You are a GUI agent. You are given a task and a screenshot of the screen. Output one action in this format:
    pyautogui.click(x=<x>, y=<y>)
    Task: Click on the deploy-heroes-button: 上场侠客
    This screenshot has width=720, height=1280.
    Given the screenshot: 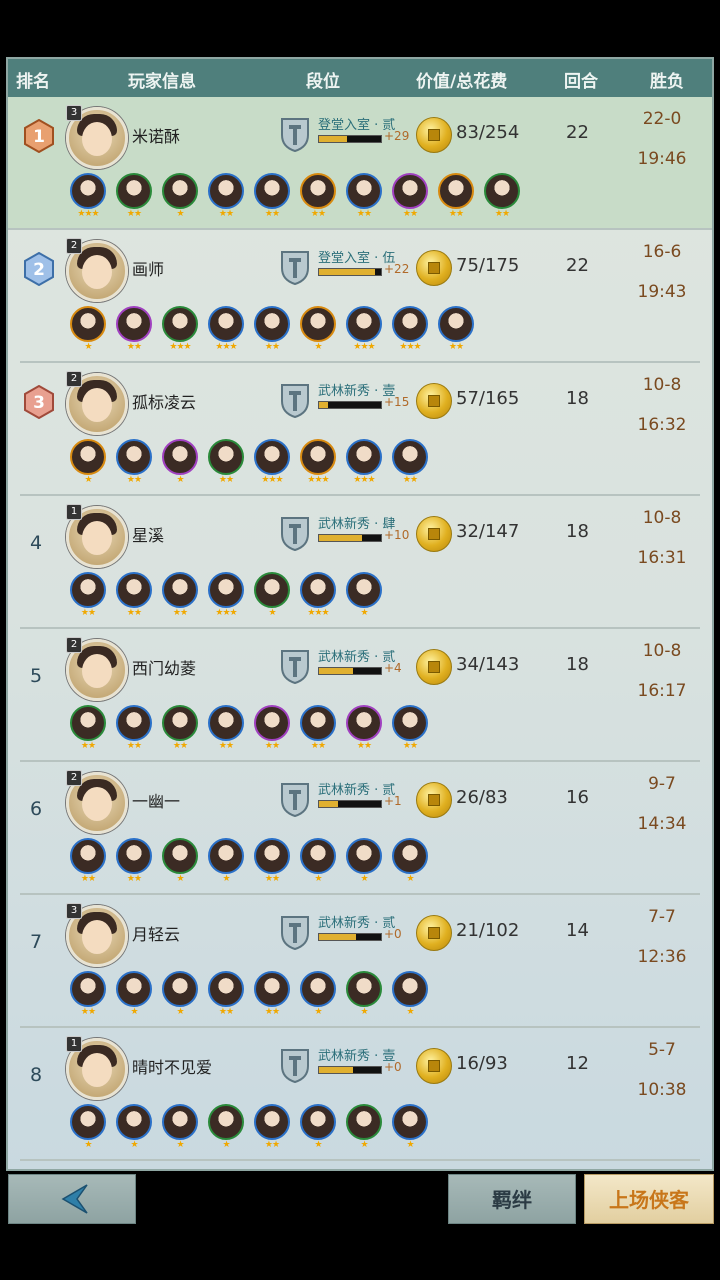 What is the action you would take?
    pyautogui.click(x=649, y=1199)
    